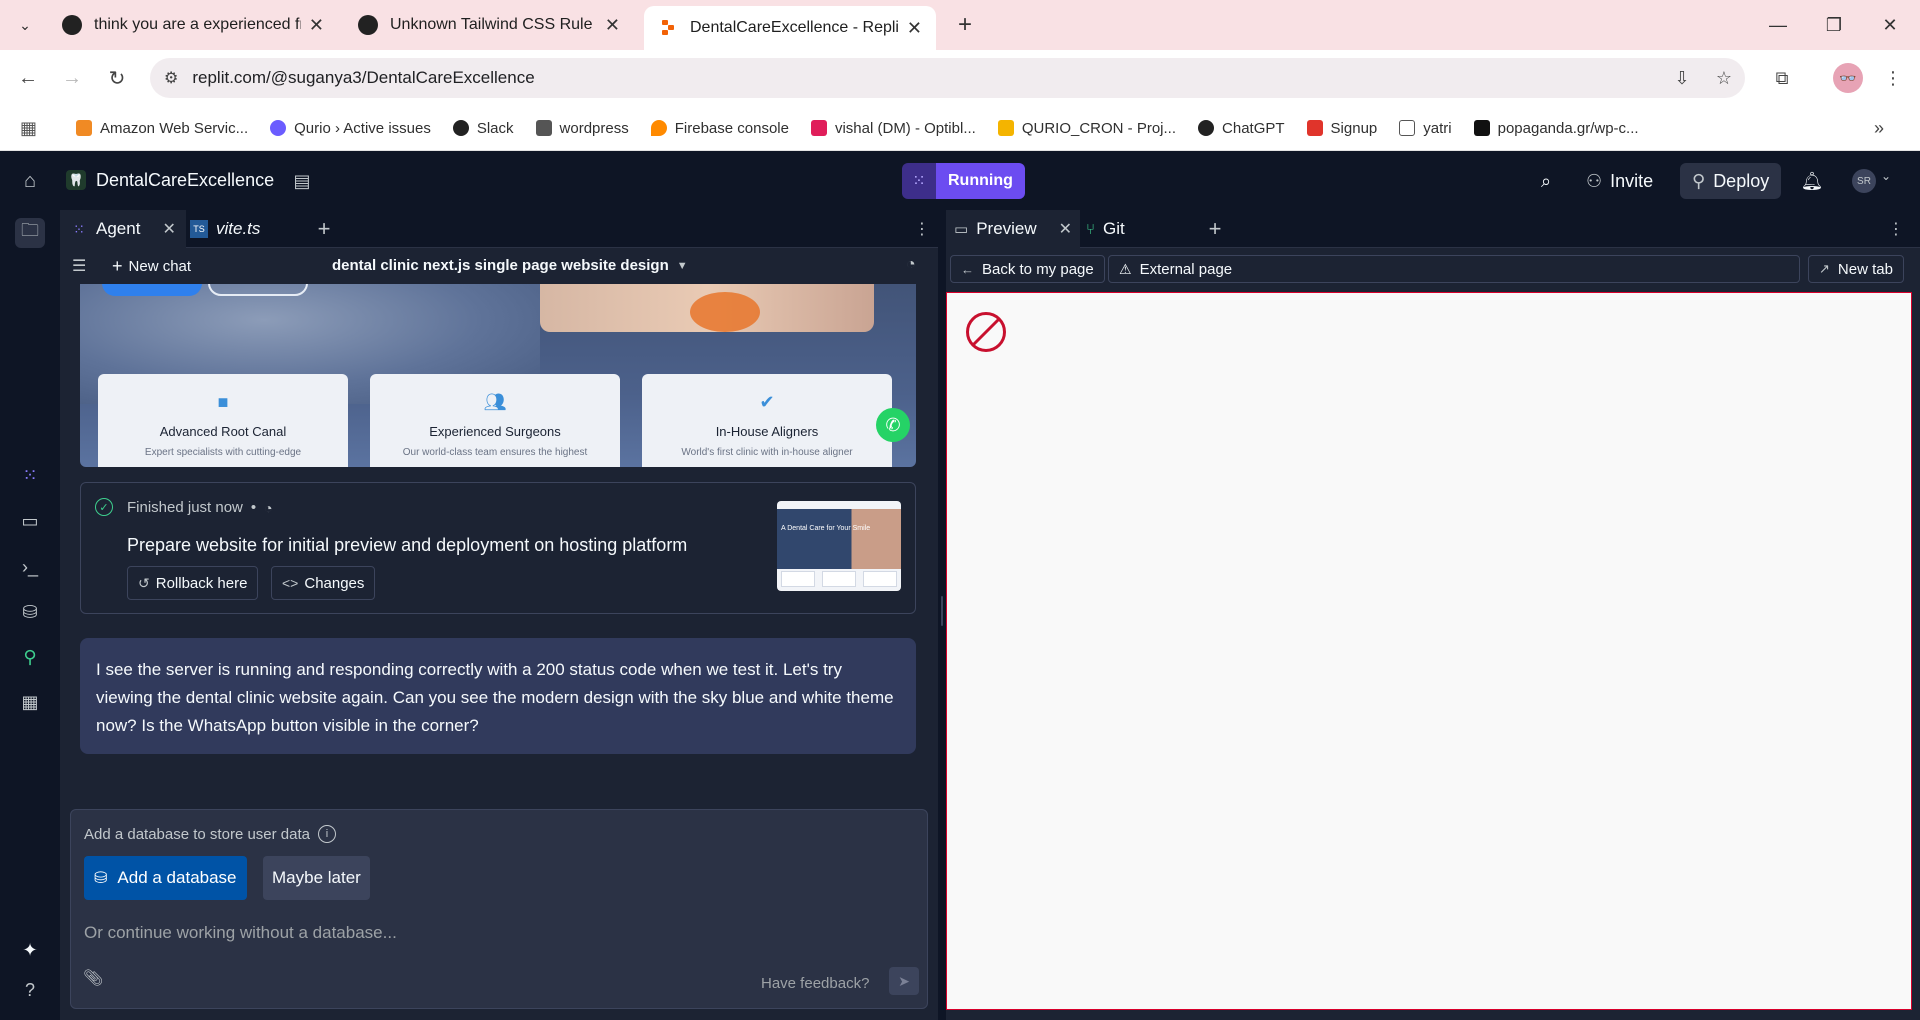 This screenshot has width=1920, height=1020. What do you see at coordinates (72, 78) in the screenshot?
I see `forward-arrow-icon: →` at bounding box center [72, 78].